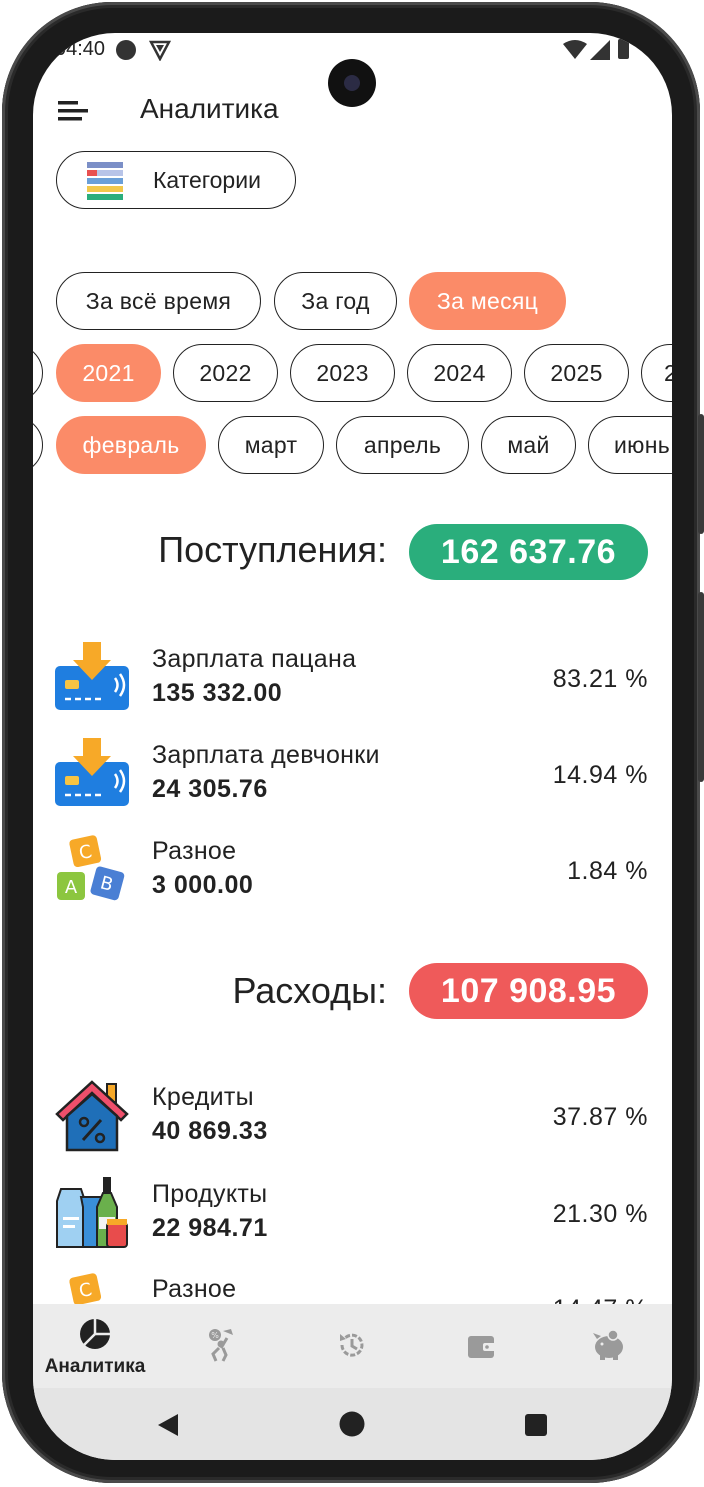  I want to click on category-percent: 37.87 %, so click(600, 1117).